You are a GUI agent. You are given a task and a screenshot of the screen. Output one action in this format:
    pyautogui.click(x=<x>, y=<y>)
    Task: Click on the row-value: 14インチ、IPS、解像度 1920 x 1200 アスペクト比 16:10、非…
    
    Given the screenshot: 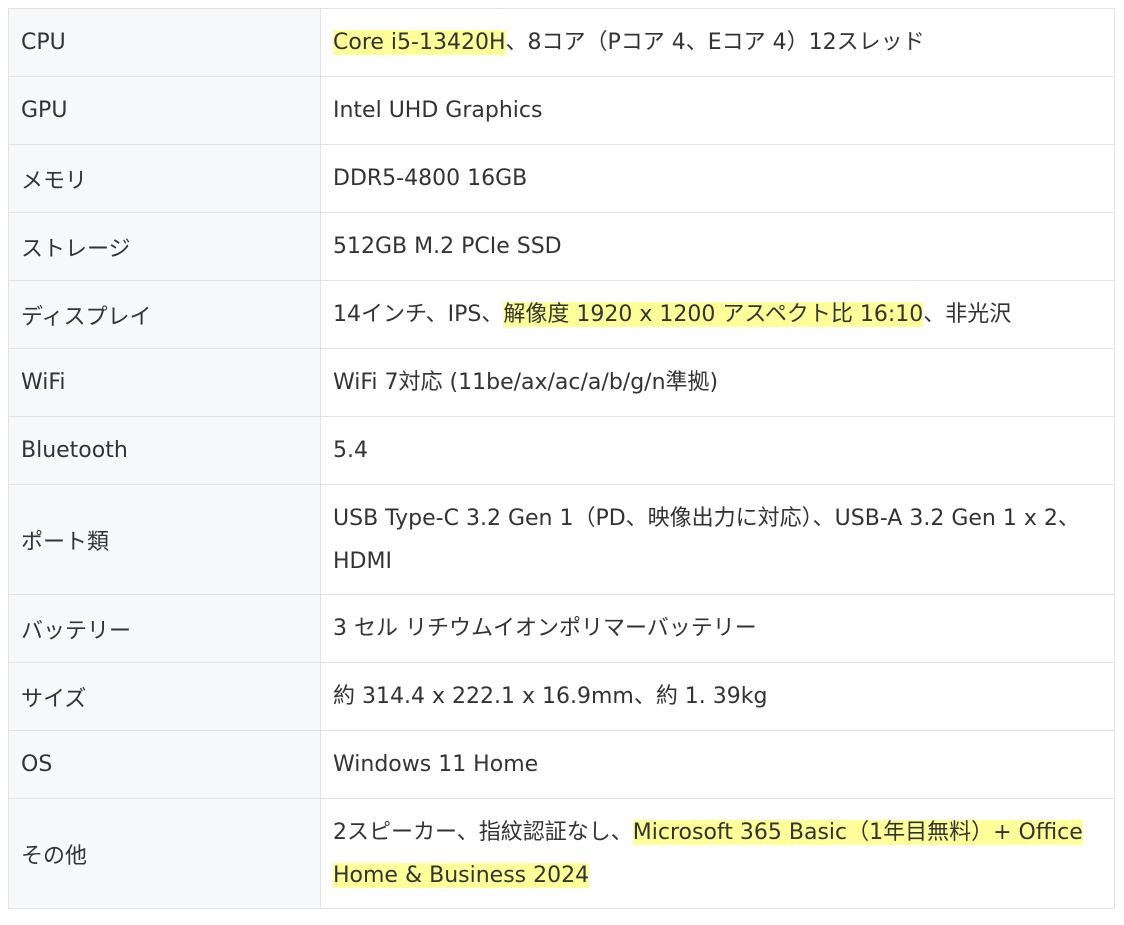 What is the action you would take?
    pyautogui.click(x=717, y=314)
    